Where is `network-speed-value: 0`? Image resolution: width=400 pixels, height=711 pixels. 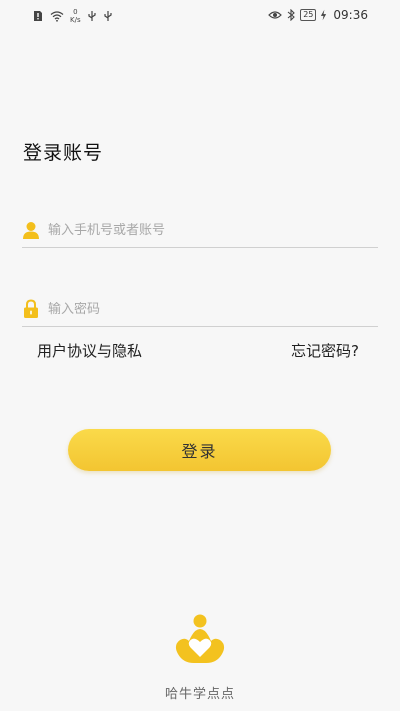 network-speed-value: 0 is located at coordinates (75, 12).